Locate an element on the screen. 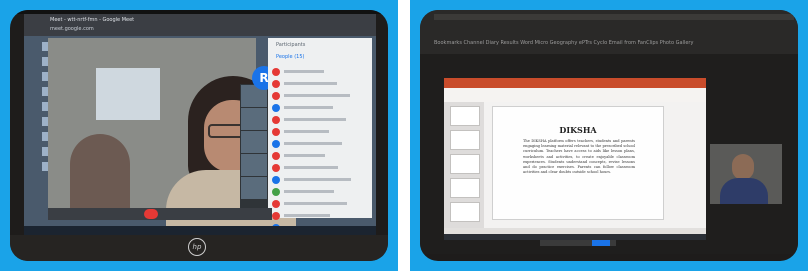 This screenshot has height=271, width=808. browser-url: meet.google.com is located at coordinates (72, 29).